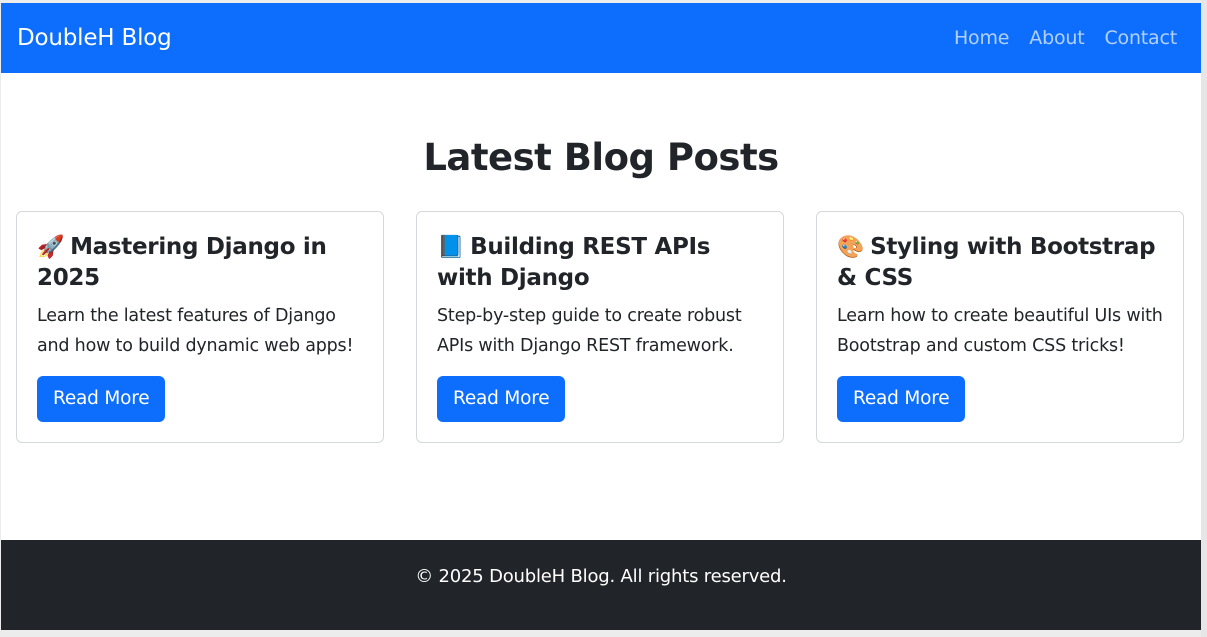 The image size is (1207, 637). Describe the element at coordinates (1056, 38) in the screenshot. I see `nav-link-about: About` at that location.